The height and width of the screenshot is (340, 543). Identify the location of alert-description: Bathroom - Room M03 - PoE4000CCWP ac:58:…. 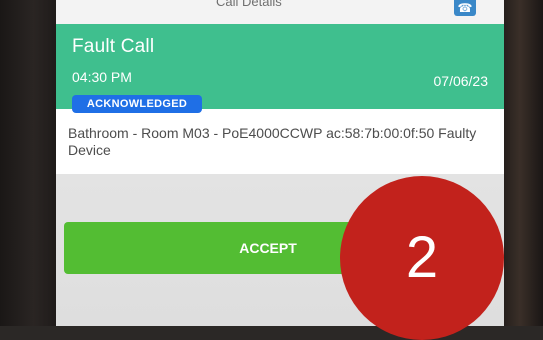
(272, 141).